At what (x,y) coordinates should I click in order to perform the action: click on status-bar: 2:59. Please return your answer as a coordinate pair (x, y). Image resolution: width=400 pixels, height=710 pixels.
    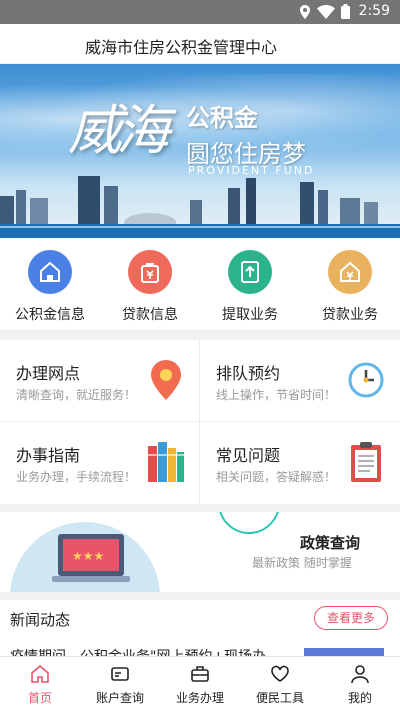
    Looking at the image, I should click on (200, 12).